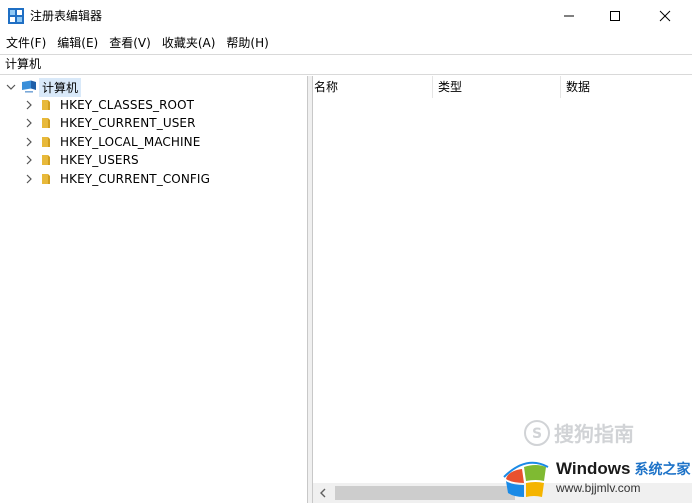  Describe the element at coordinates (99, 160) in the screenshot. I see `tree-node-label: HKEY_USERS` at that location.